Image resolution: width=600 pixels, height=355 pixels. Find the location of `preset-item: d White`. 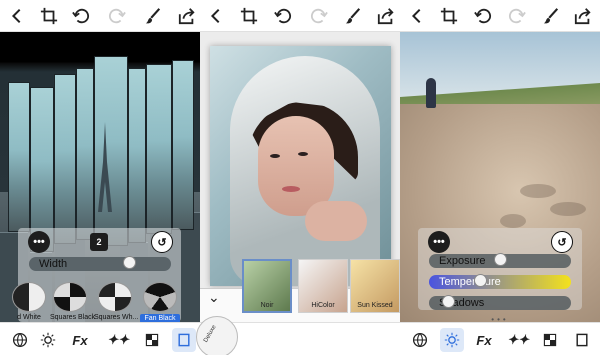

preset-item: d White is located at coordinates (29, 302).